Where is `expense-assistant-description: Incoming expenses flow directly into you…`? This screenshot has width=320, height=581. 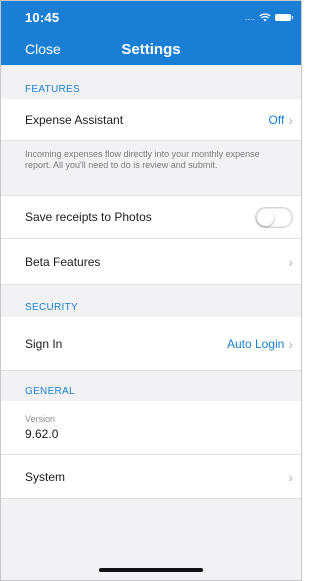
expense-assistant-description: Incoming expenses flow directly into you… is located at coordinates (151, 168).